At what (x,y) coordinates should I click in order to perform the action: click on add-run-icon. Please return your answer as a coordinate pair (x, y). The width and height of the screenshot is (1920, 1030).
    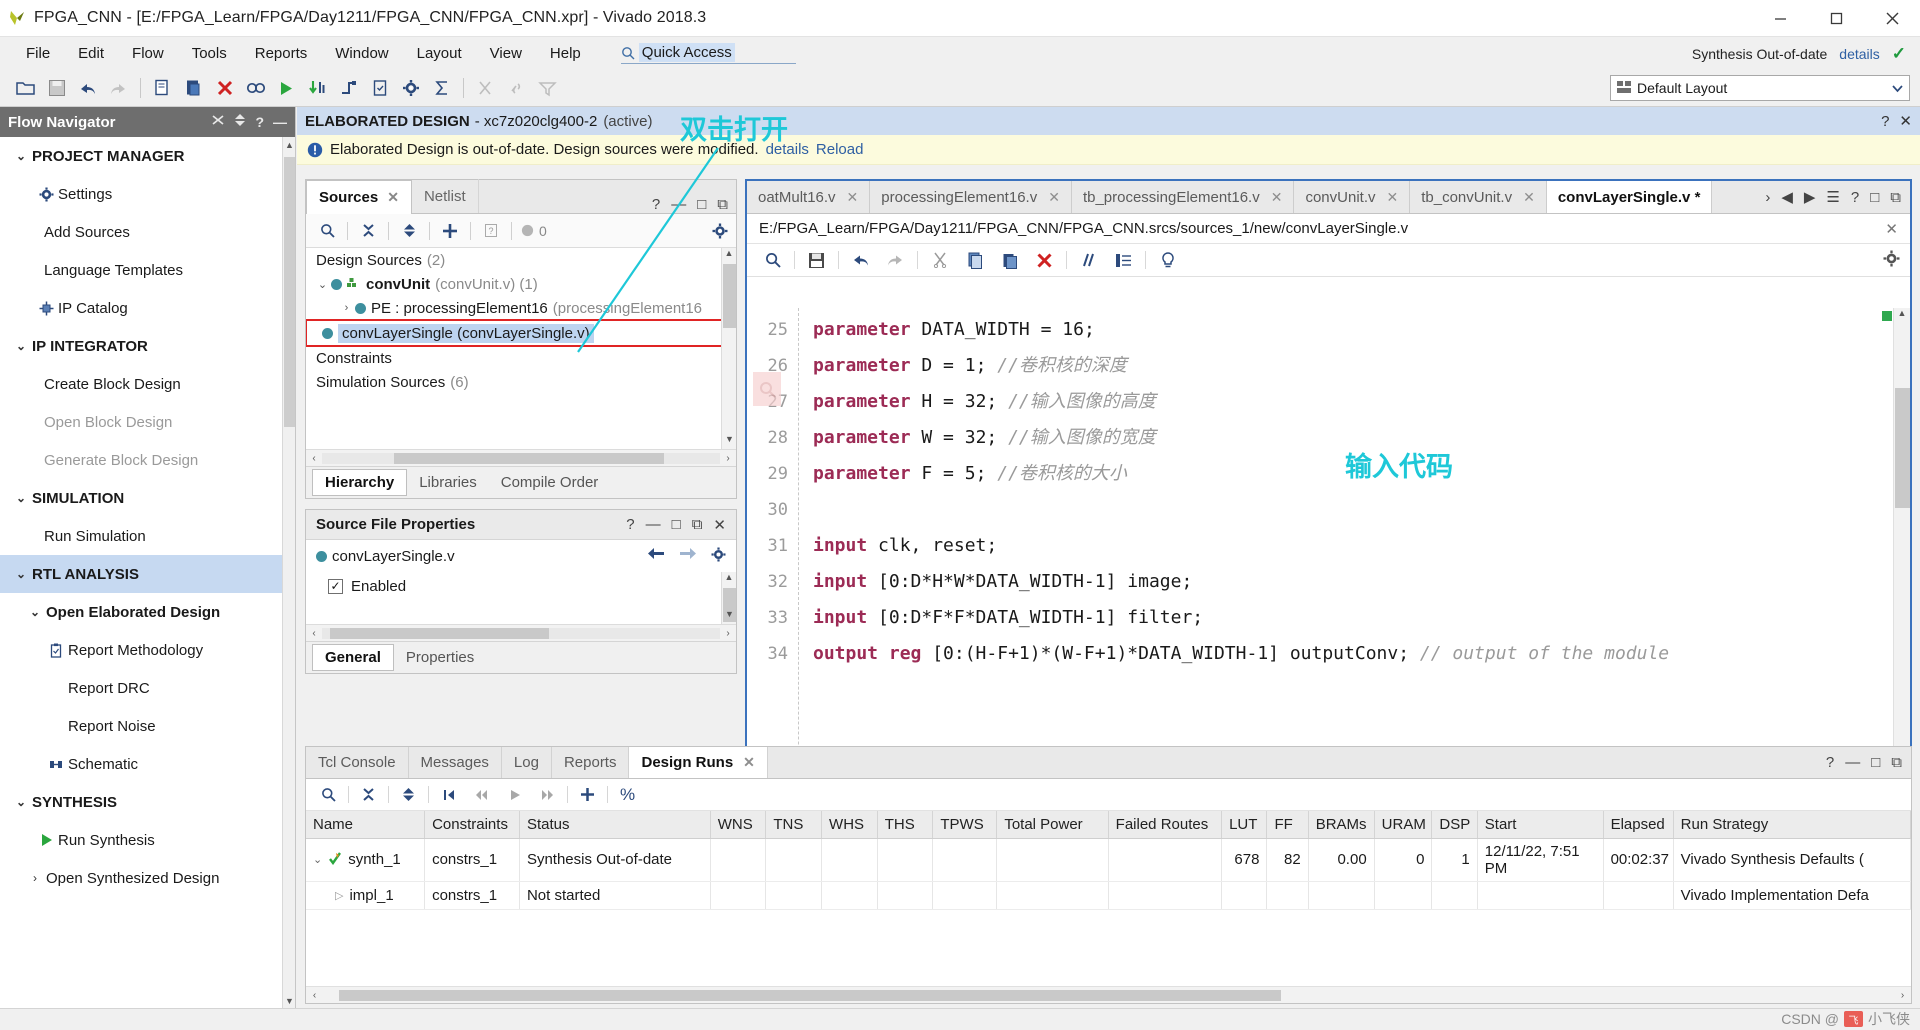
    Looking at the image, I should click on (587, 795).